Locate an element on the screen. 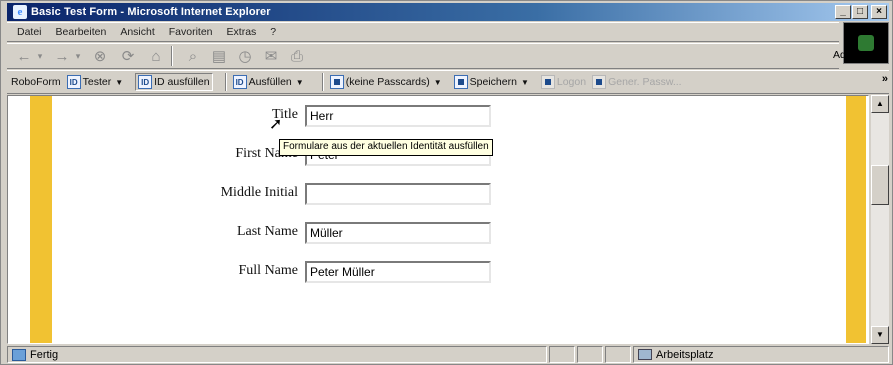  tester-button: ID Tester ▼ is located at coordinates (98, 82).